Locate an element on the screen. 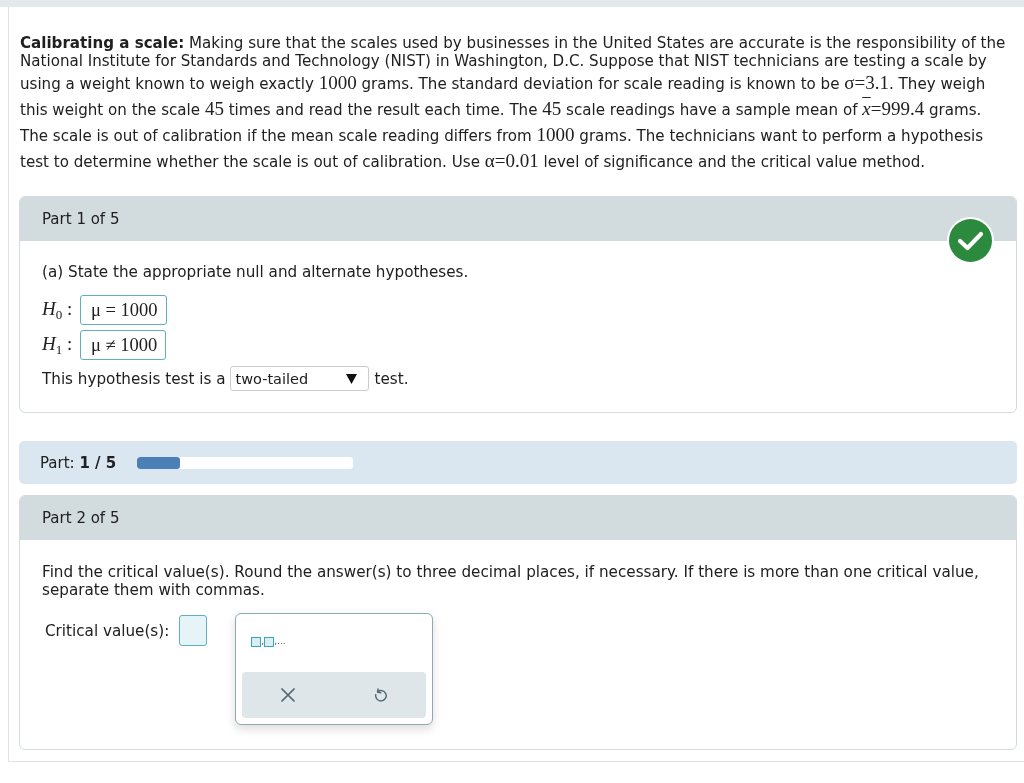 This screenshot has width=1024, height=783. answer-label: Critical value(s): is located at coordinates (107, 631).